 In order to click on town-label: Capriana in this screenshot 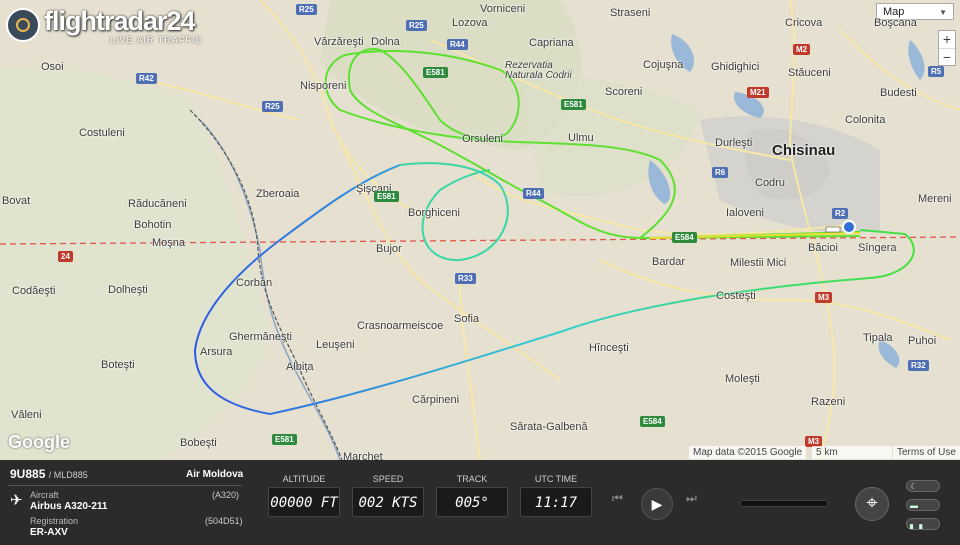, I will do `click(551, 43)`.